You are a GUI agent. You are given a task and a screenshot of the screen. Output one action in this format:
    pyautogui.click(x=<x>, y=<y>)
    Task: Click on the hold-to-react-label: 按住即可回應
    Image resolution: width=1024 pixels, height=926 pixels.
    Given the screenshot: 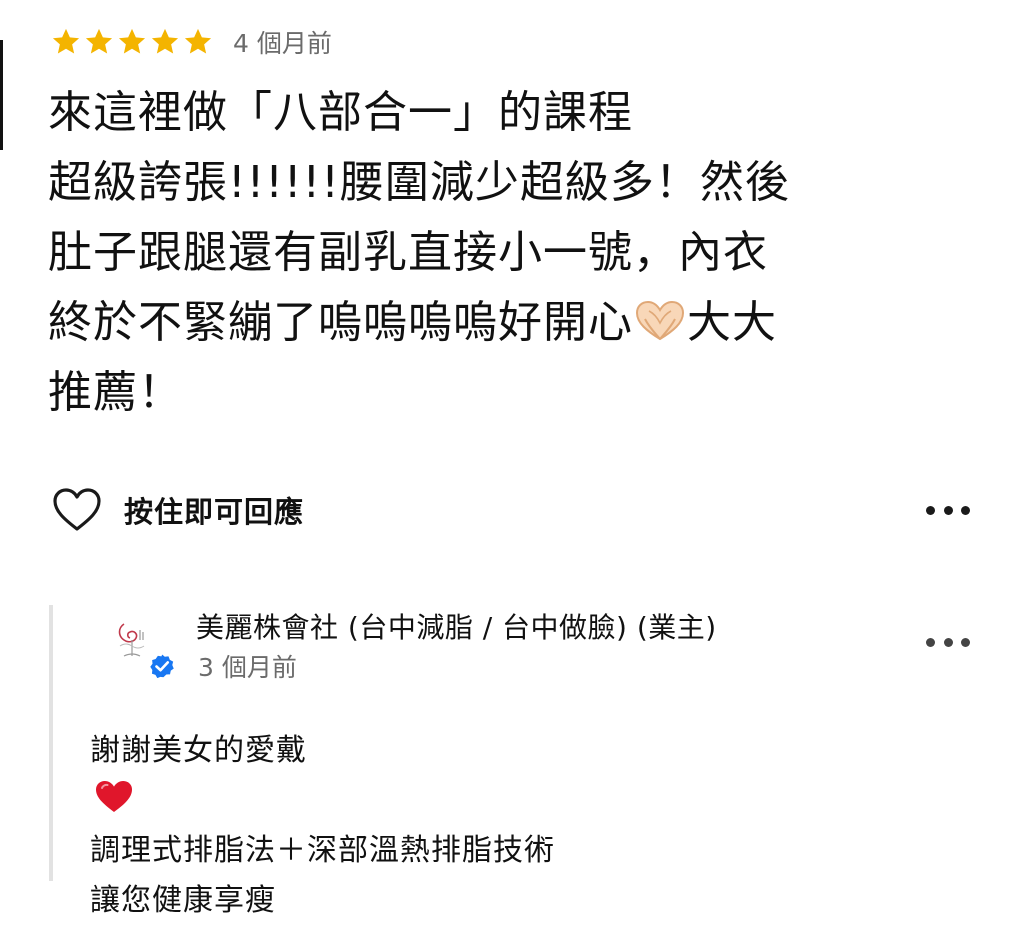 What is the action you would take?
    pyautogui.click(x=214, y=512)
    